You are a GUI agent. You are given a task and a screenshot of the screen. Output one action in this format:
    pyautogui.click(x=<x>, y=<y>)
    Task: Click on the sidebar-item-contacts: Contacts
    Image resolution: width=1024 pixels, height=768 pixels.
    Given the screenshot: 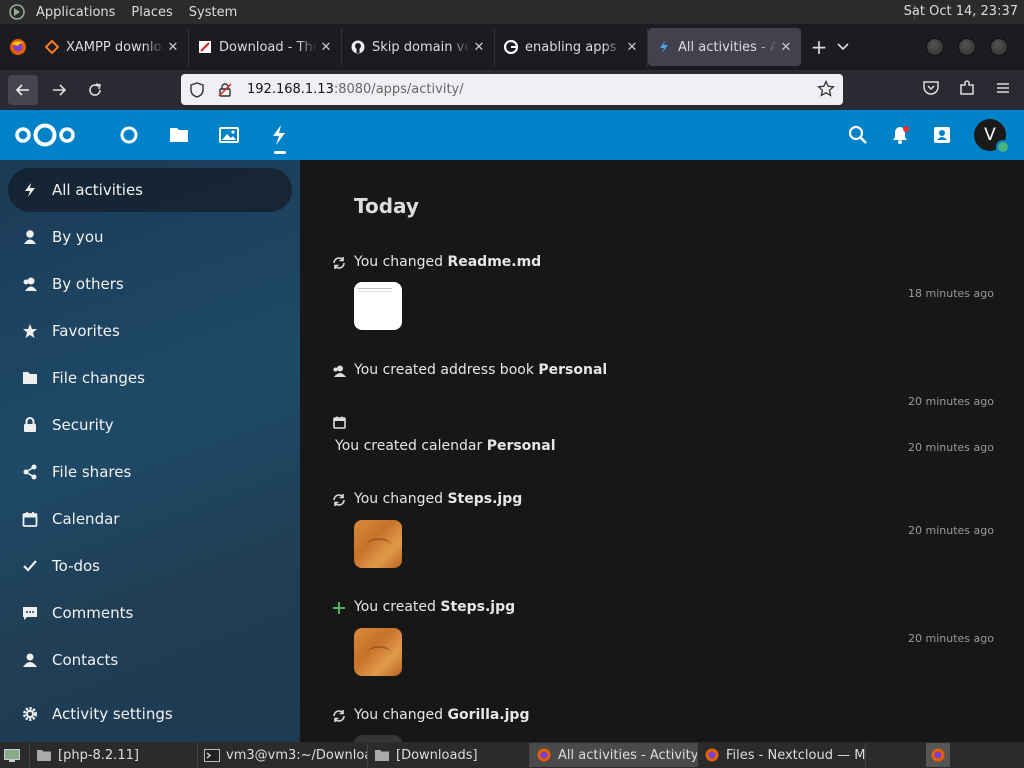 What is the action you would take?
    pyautogui.click(x=150, y=660)
    